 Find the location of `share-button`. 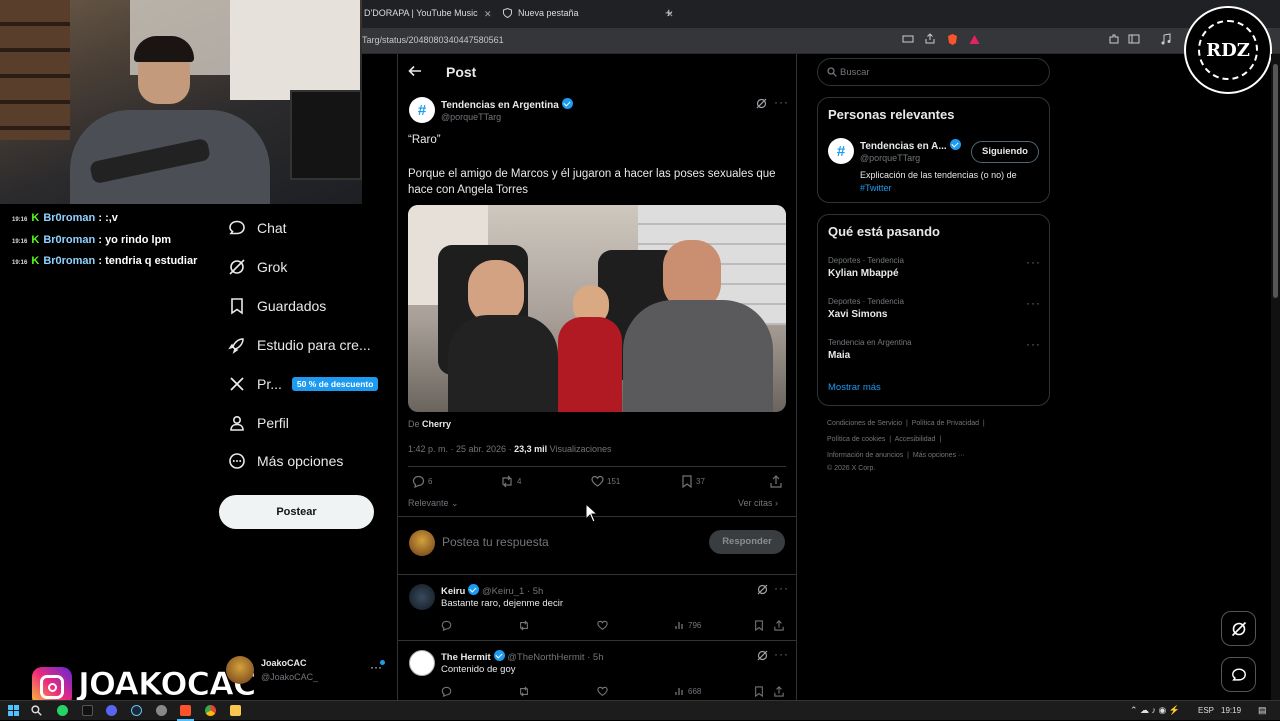

share-button is located at coordinates (777, 481).